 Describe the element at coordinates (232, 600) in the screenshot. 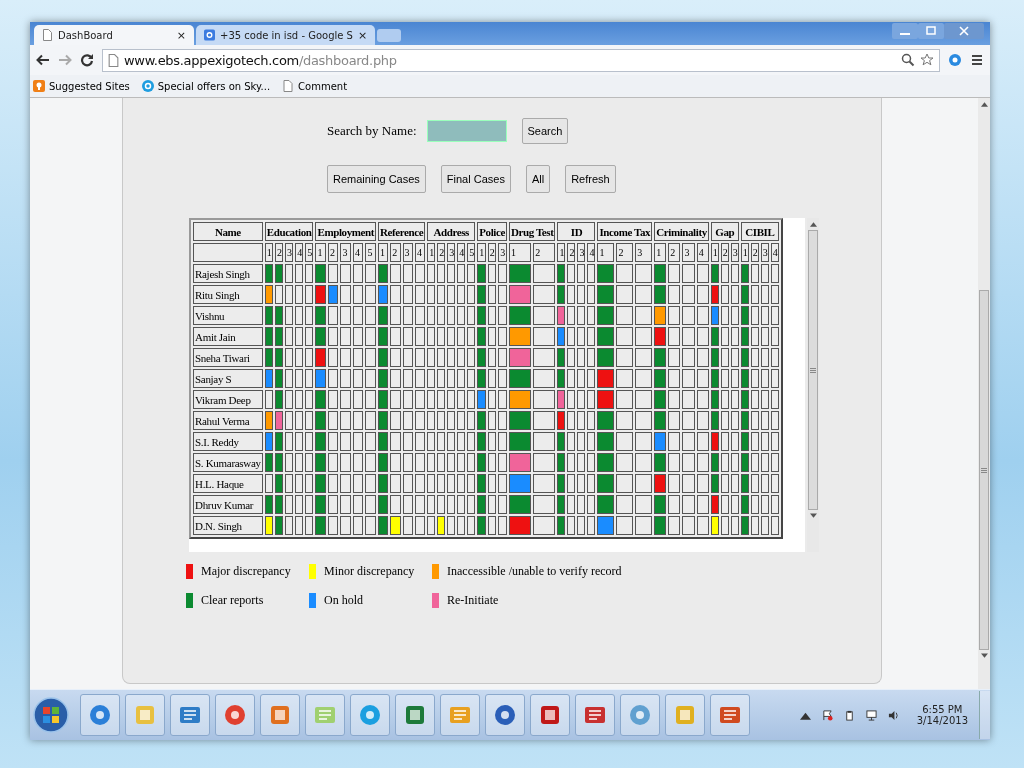

I see `legend-label: Clear reports` at that location.